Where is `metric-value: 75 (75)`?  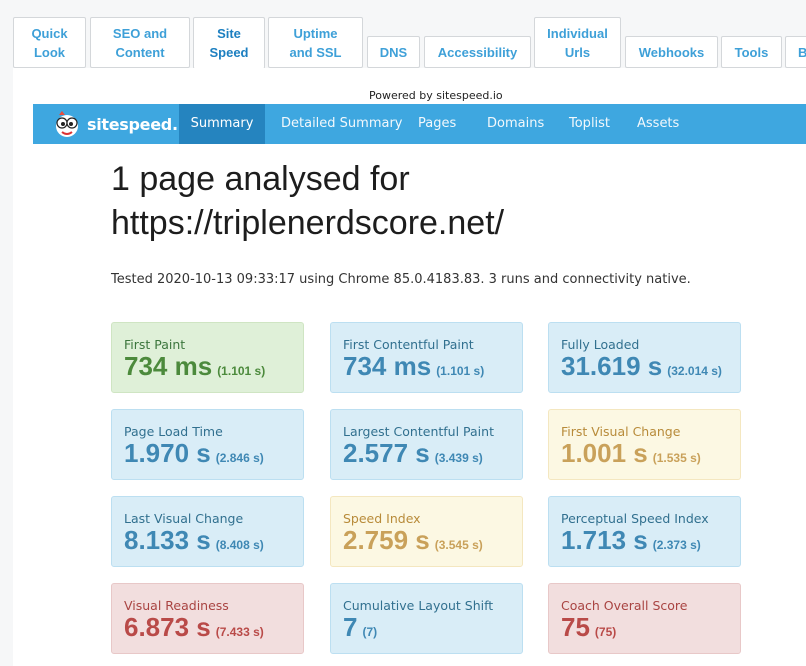
metric-value: 75 (75) is located at coordinates (588, 627).